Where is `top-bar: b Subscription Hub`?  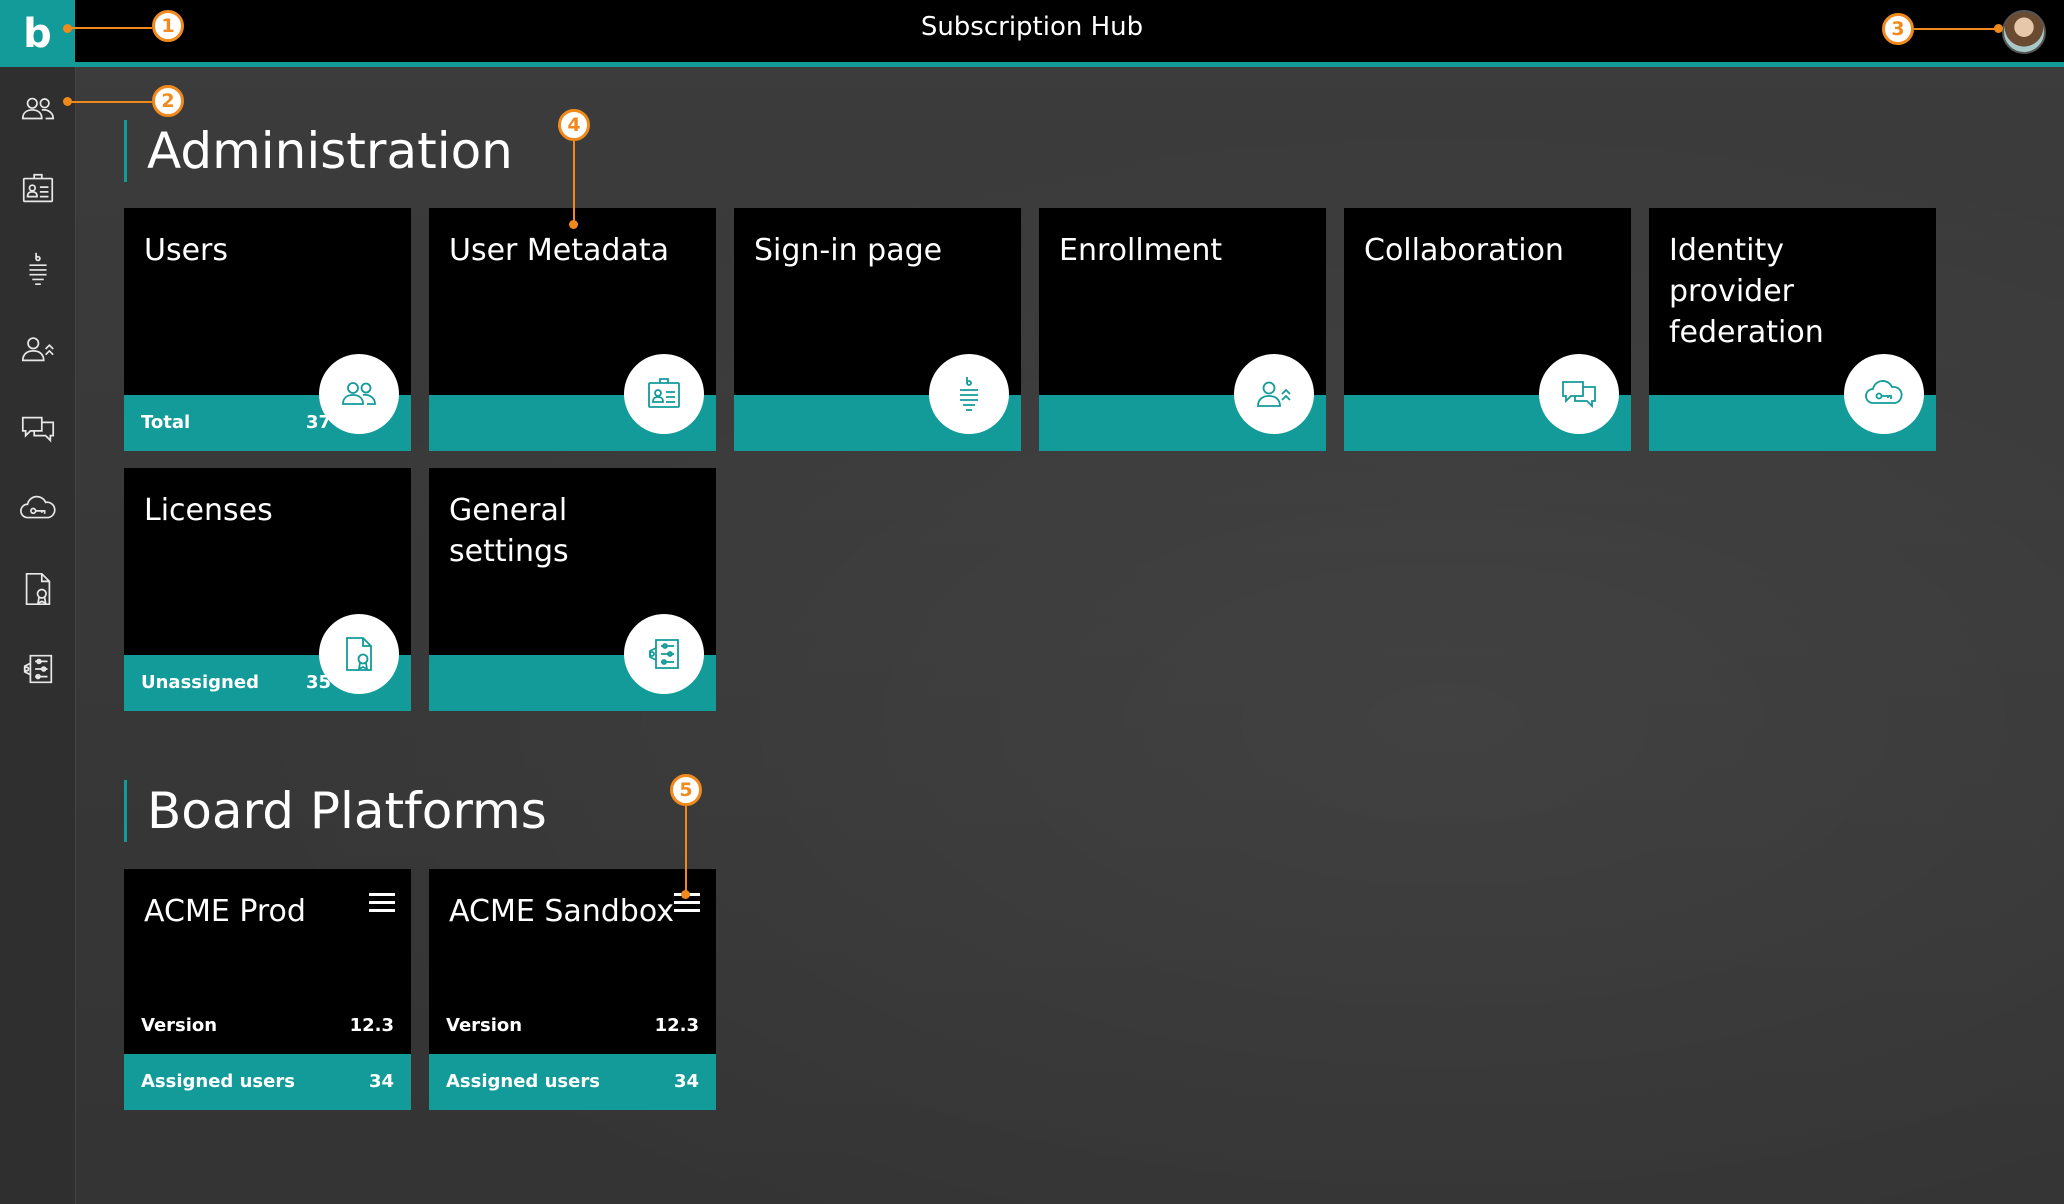
top-bar: b Subscription Hub is located at coordinates (1032, 33).